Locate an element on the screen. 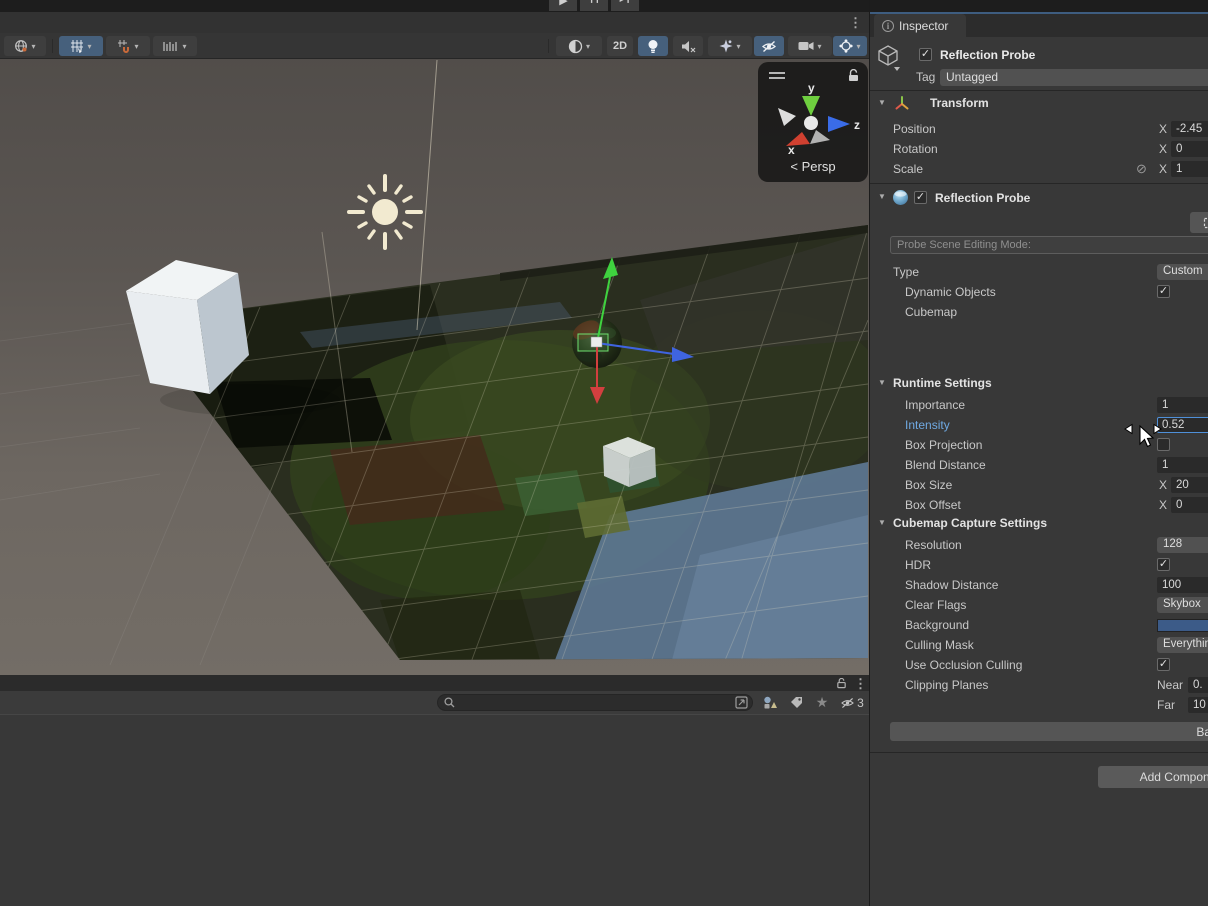 The width and height of the screenshot is (1208, 906). gameobject-name: Reflection Probe is located at coordinates (987, 55).